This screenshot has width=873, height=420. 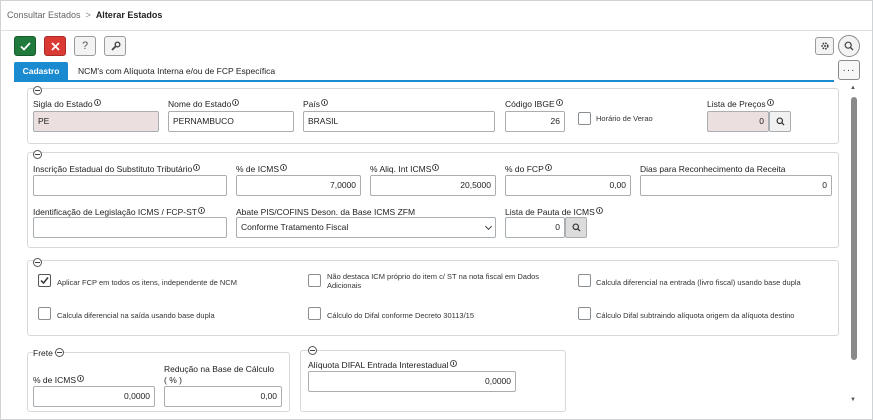 What do you see at coordinates (738, 121) in the screenshot?
I see `lista-precos-field: 0` at bounding box center [738, 121].